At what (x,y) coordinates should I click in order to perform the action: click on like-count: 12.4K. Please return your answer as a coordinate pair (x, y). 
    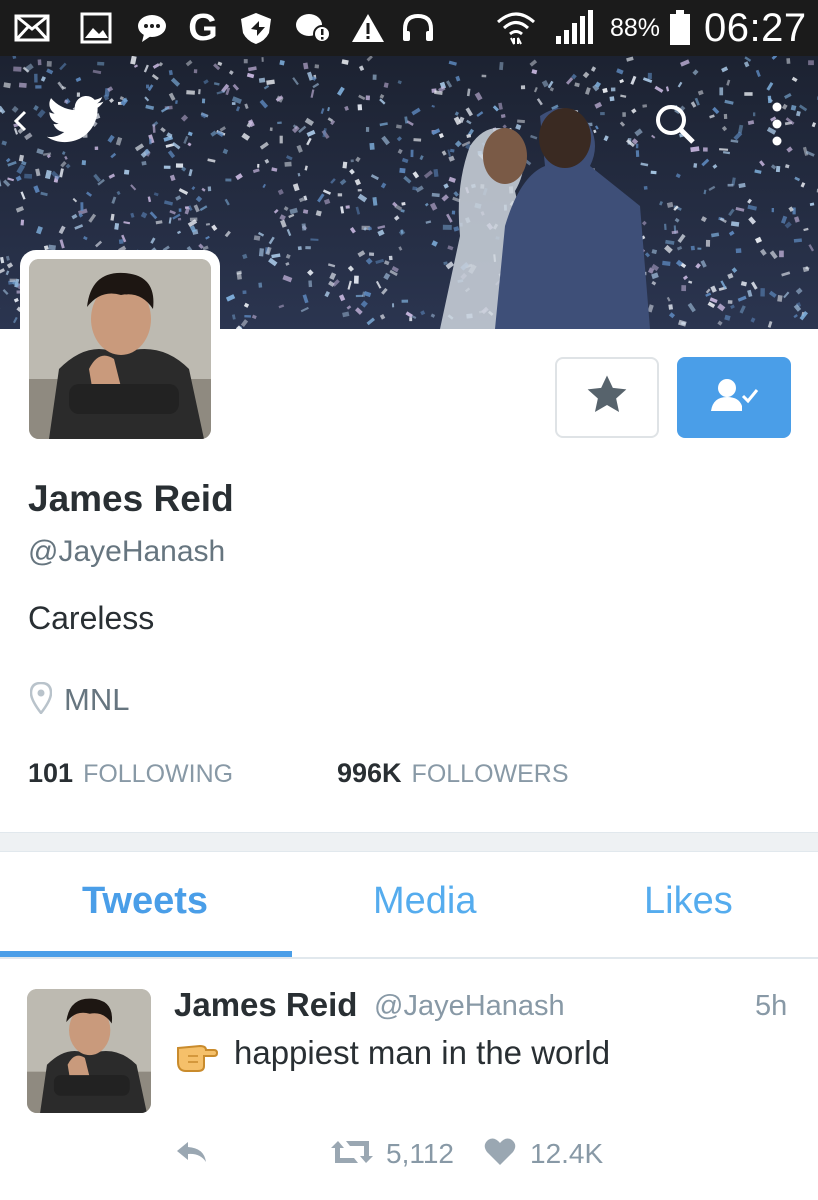
    Looking at the image, I should click on (567, 1153).